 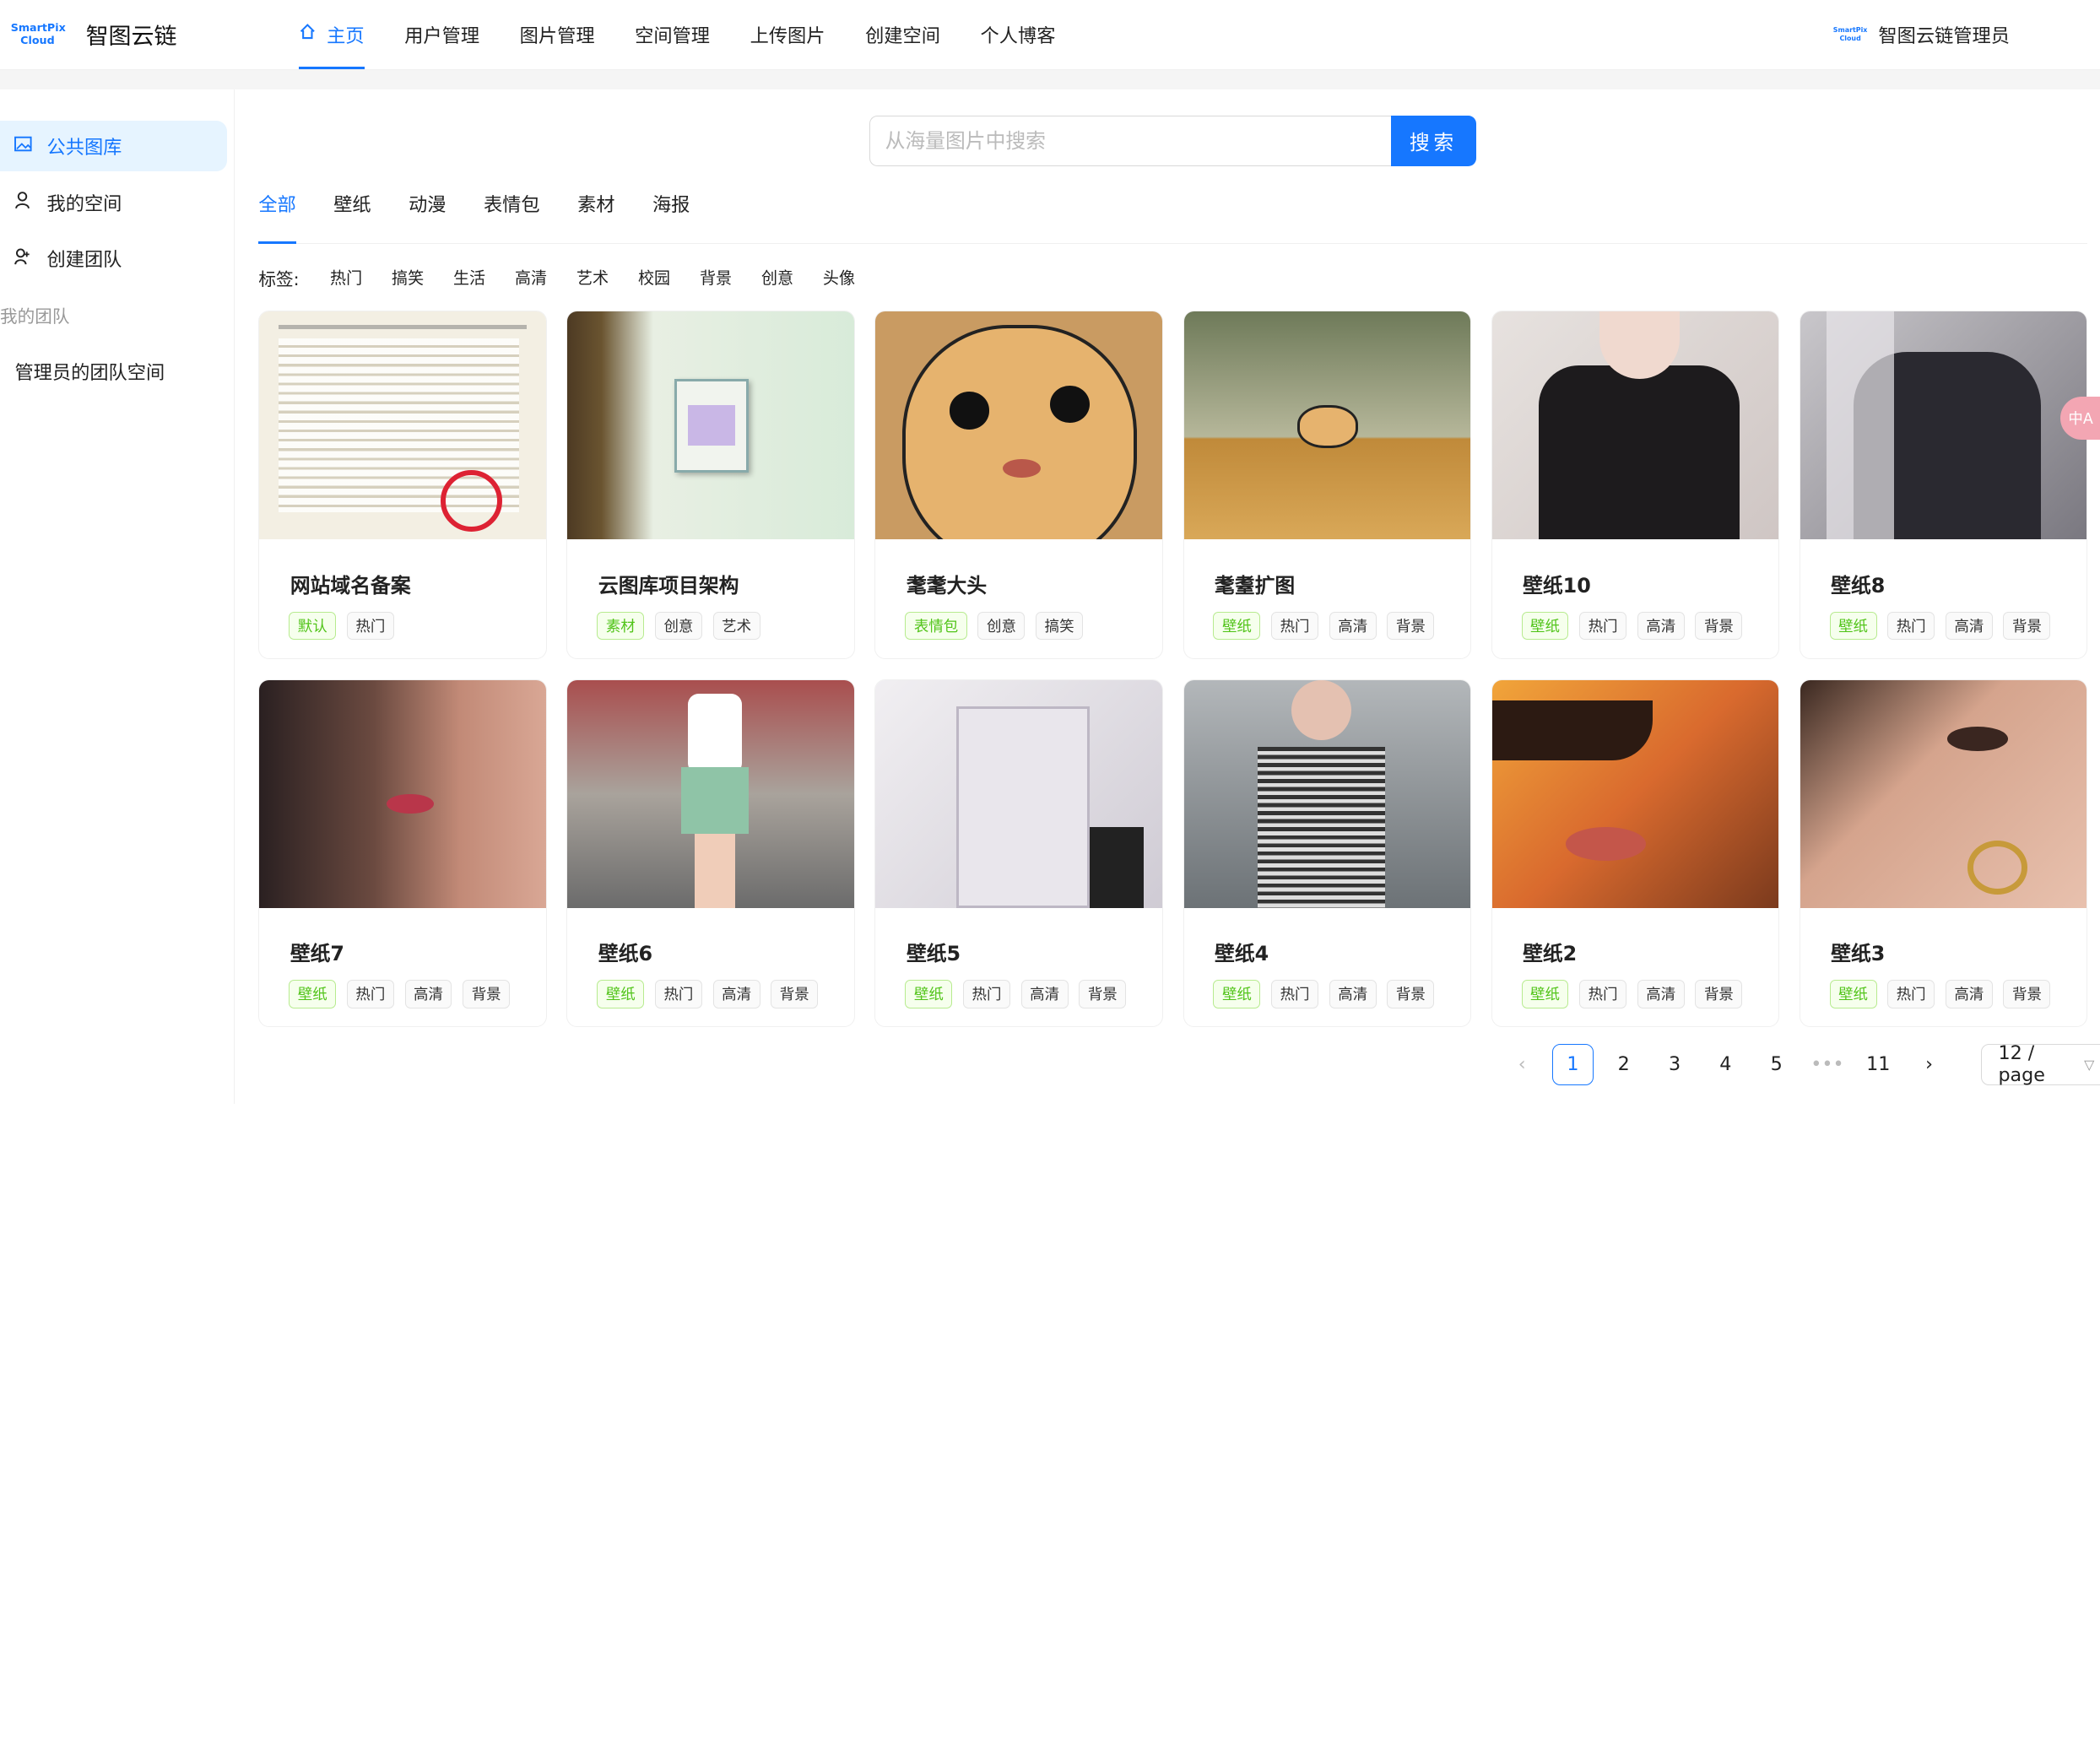 What do you see at coordinates (1353, 626) in the screenshot?
I see `picture-tag: 高清` at bounding box center [1353, 626].